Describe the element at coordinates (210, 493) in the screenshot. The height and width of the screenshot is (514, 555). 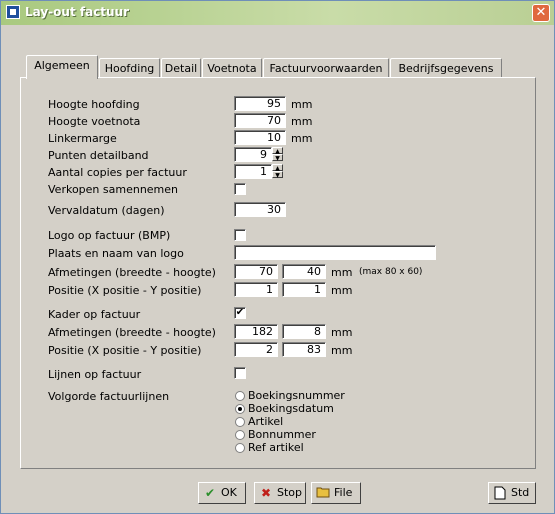
I see `ok-check-icon: ✔` at that location.